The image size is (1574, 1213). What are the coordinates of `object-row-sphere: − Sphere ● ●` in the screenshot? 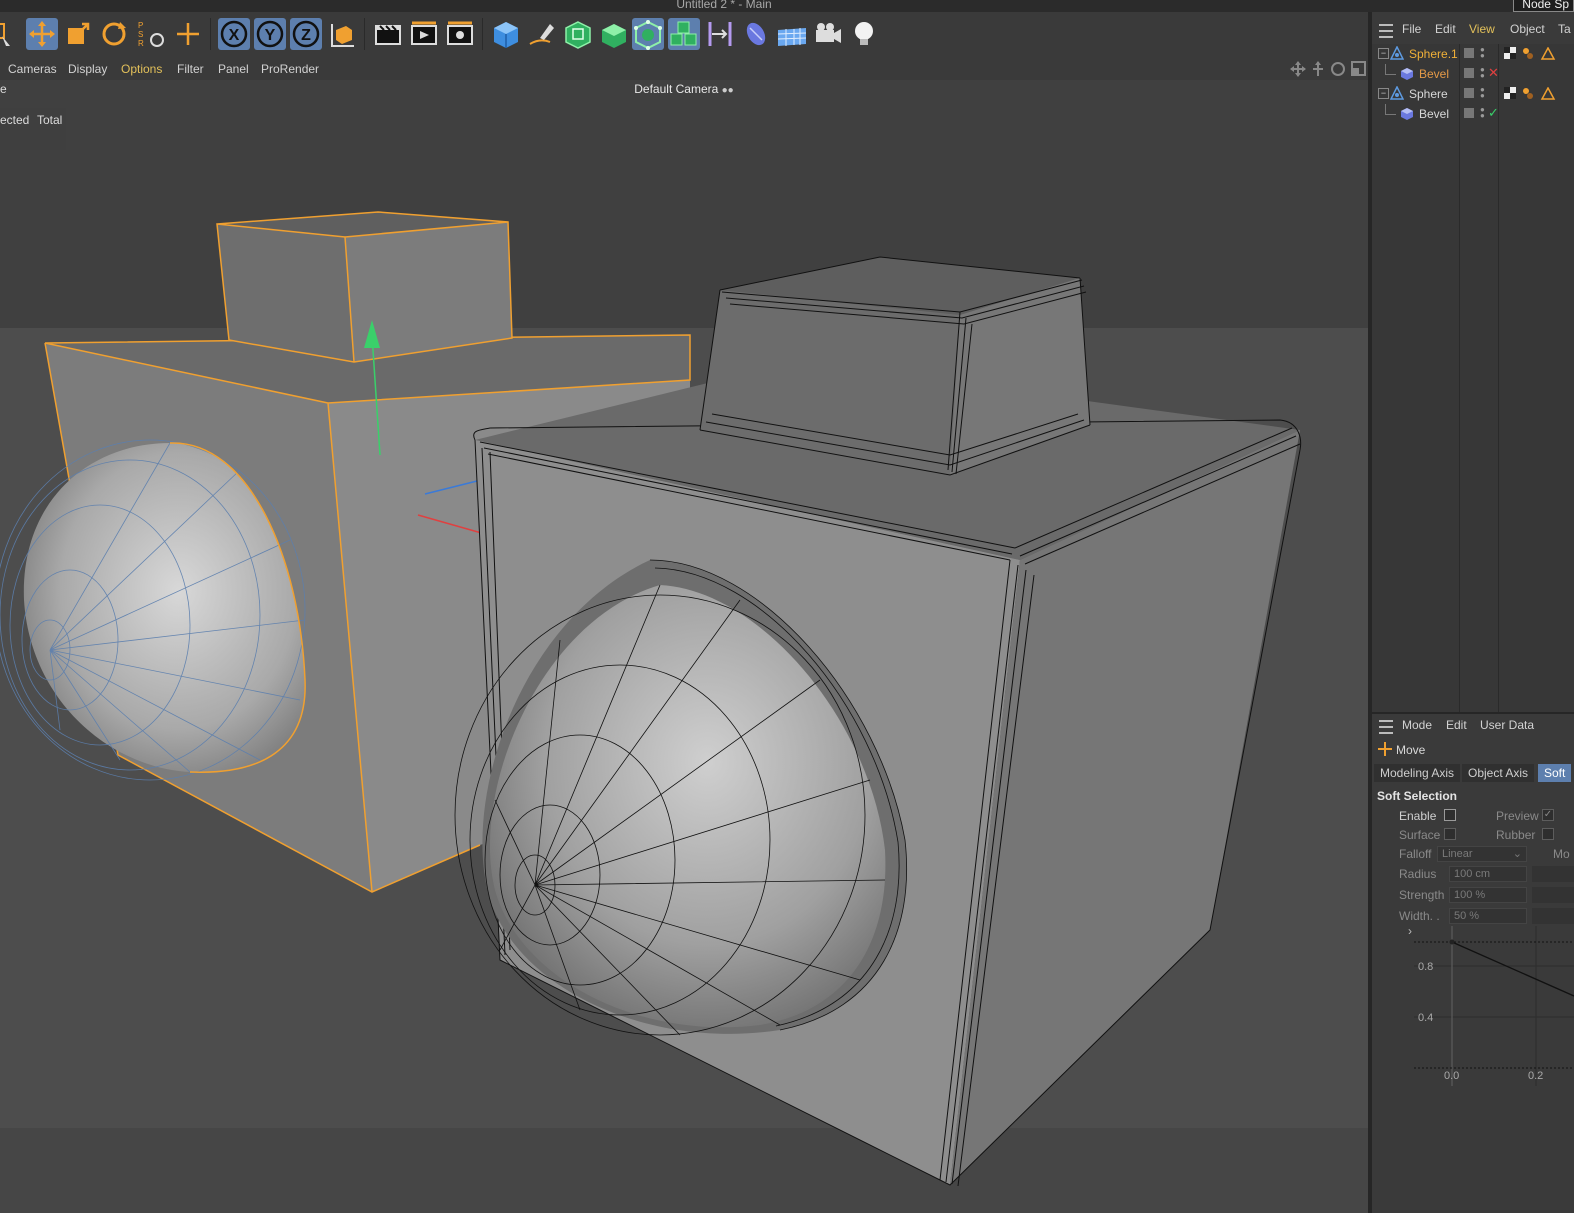 It's located at (1473, 94).